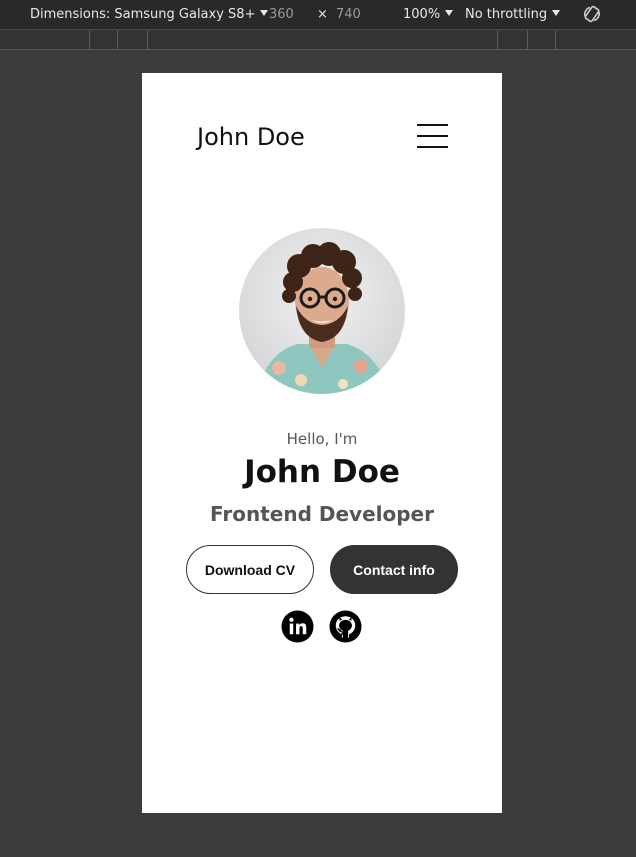 The width and height of the screenshot is (636, 857). Describe the element at coordinates (506, 14) in the screenshot. I see `throttling-label: No throttling` at that location.